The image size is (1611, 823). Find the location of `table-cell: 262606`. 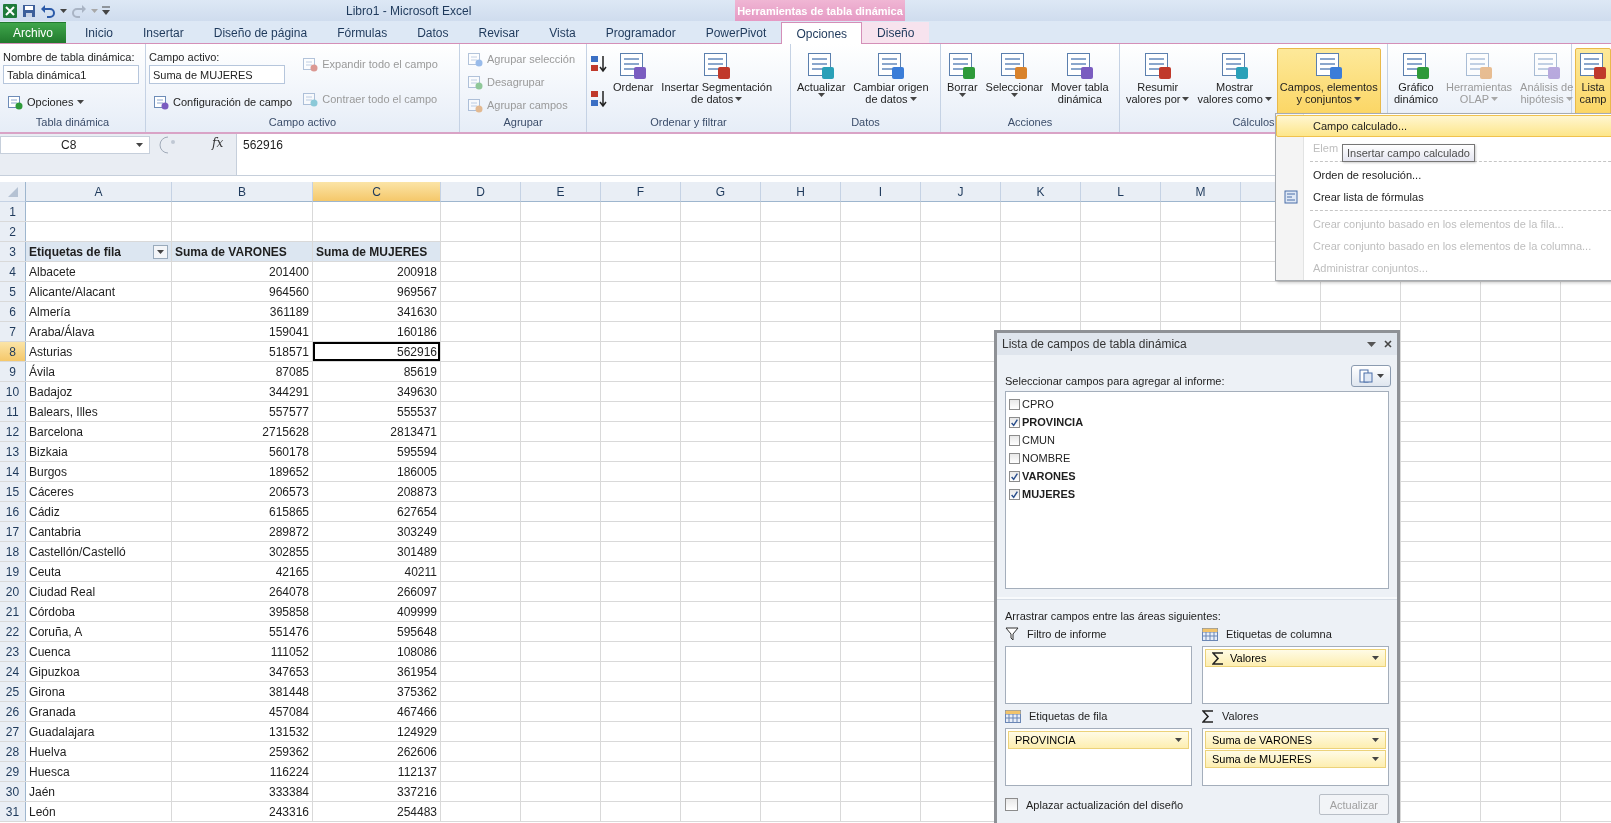

table-cell: 262606 is located at coordinates (376, 751).